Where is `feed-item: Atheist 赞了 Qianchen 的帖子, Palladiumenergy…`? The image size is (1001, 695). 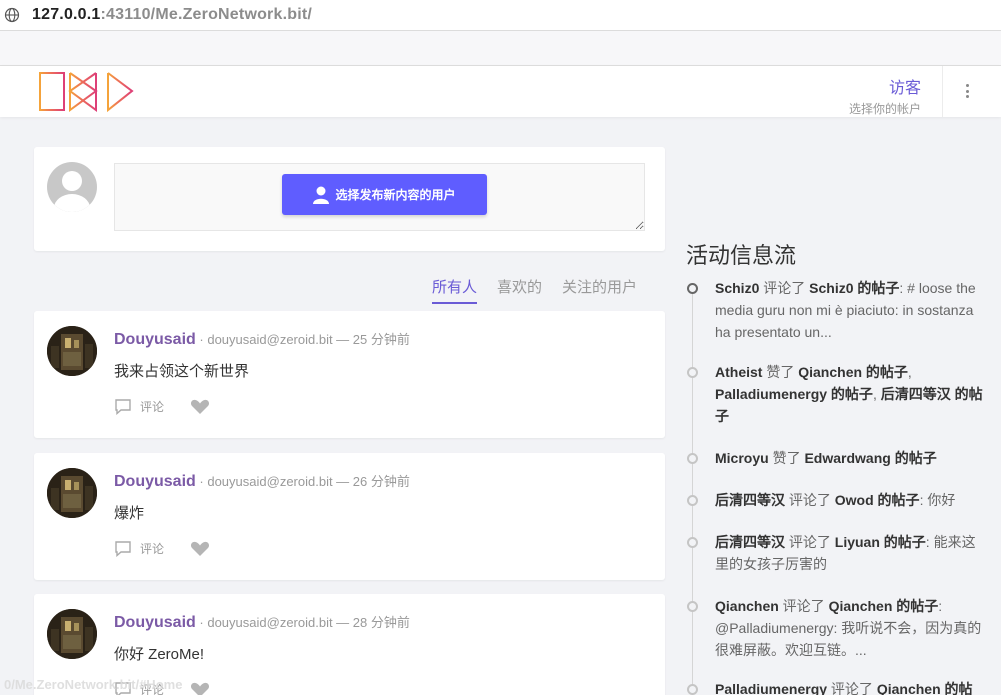 feed-item: Atheist 赞了 Qianchen 的帖子, Palladiumenergy… is located at coordinates (850, 394).